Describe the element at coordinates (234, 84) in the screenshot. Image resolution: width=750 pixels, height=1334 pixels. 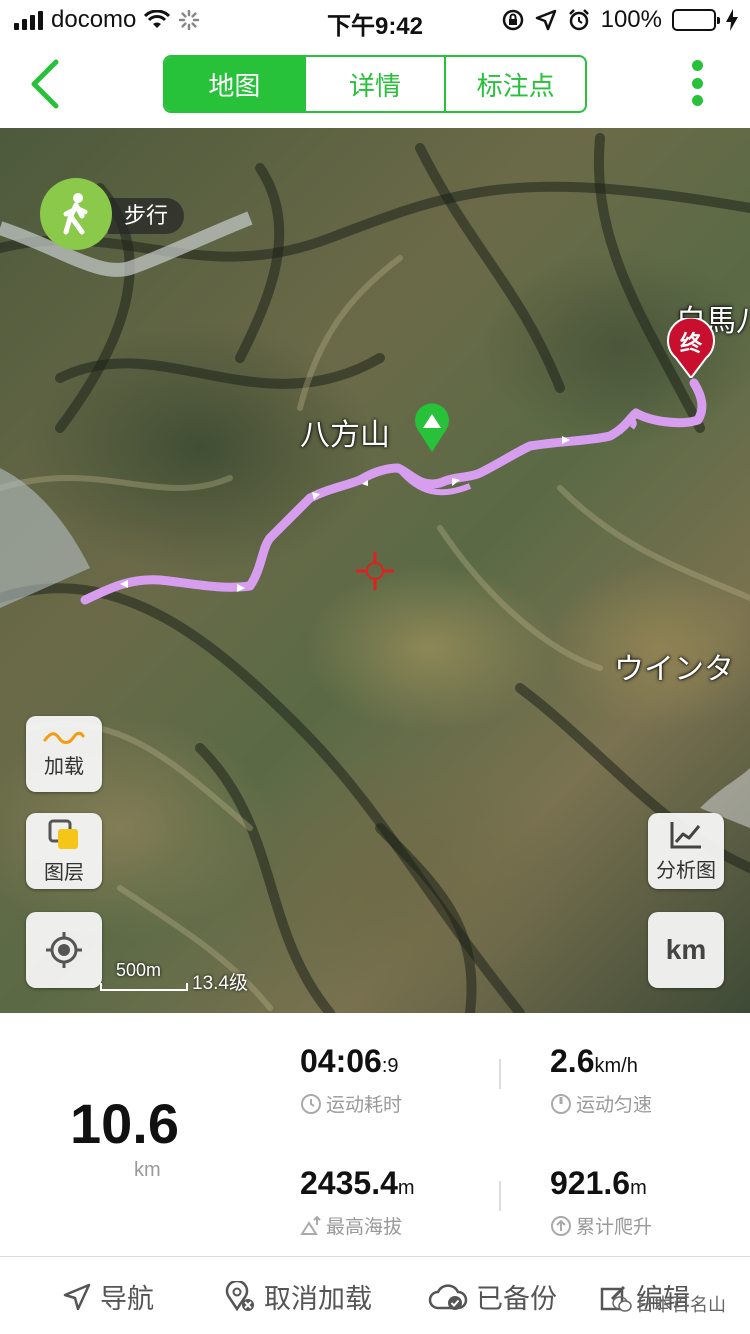
I see `tab-map: 地图` at that location.